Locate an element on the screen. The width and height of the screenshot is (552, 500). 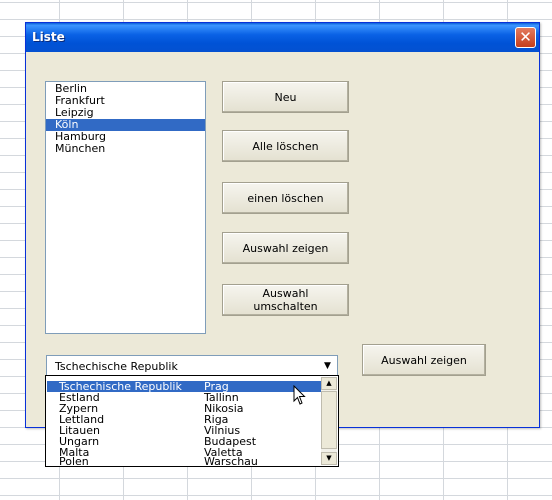
show-selection-button-2: Auswahl zeigen is located at coordinates (424, 360).